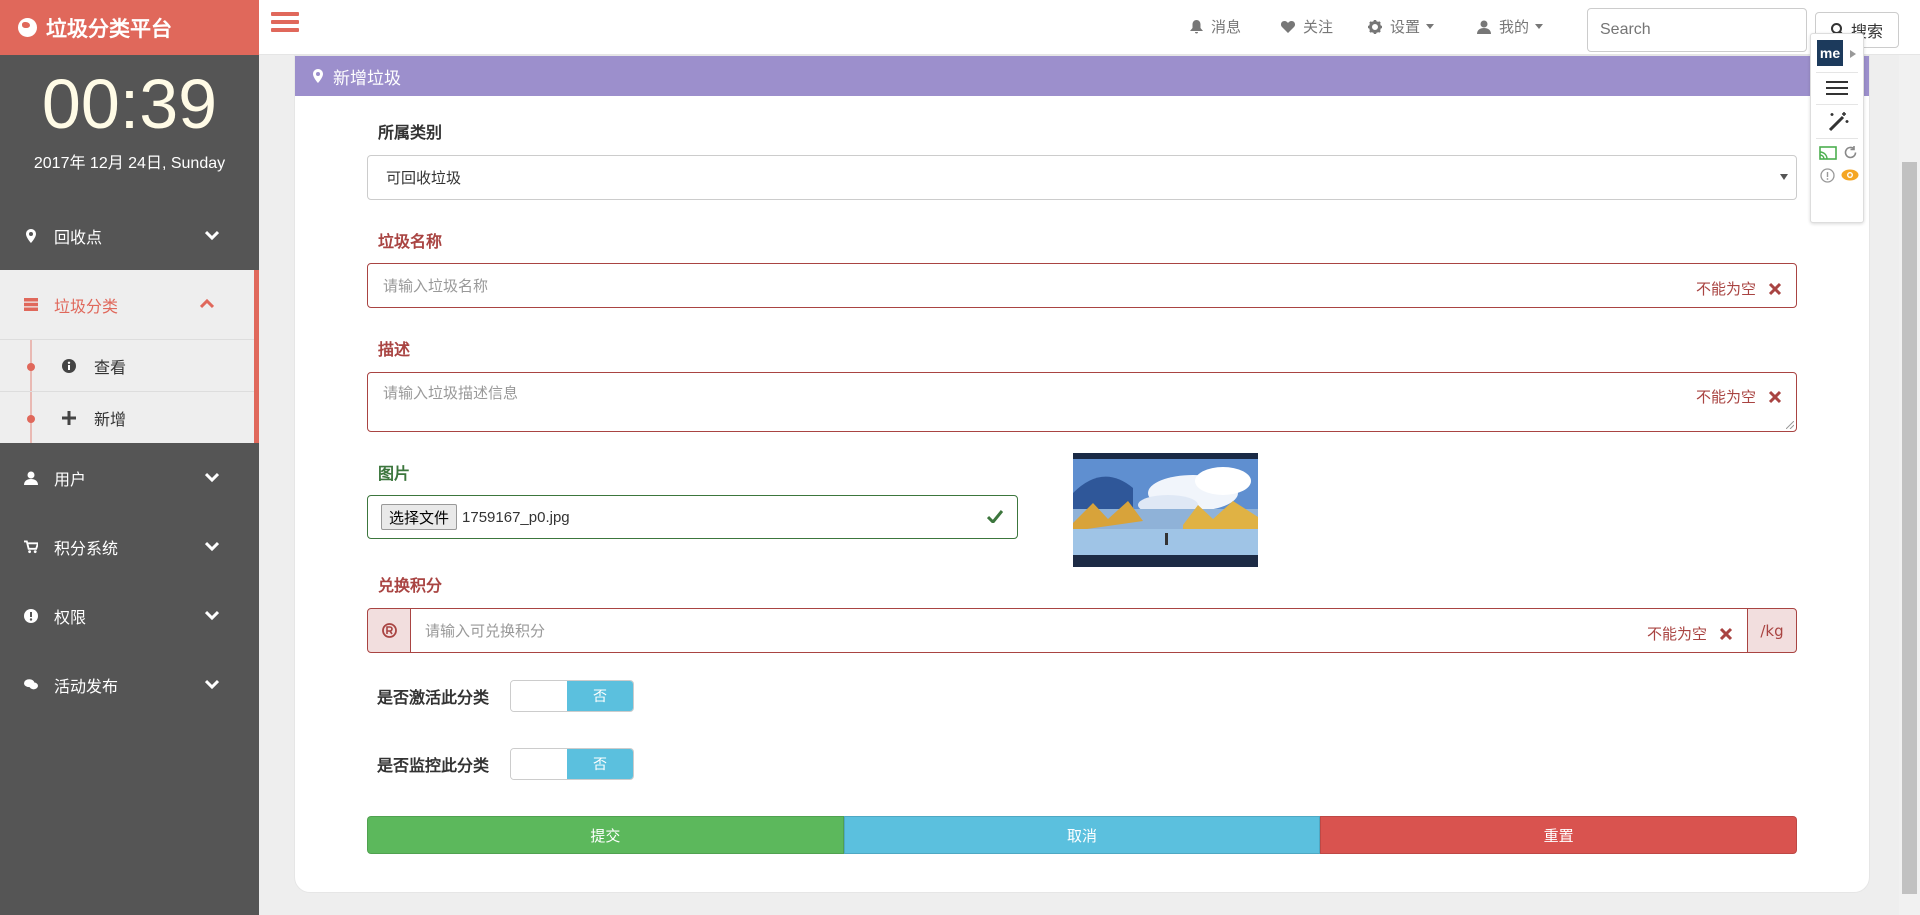  I want to click on extension-toolbar: me, so click(1837, 128).